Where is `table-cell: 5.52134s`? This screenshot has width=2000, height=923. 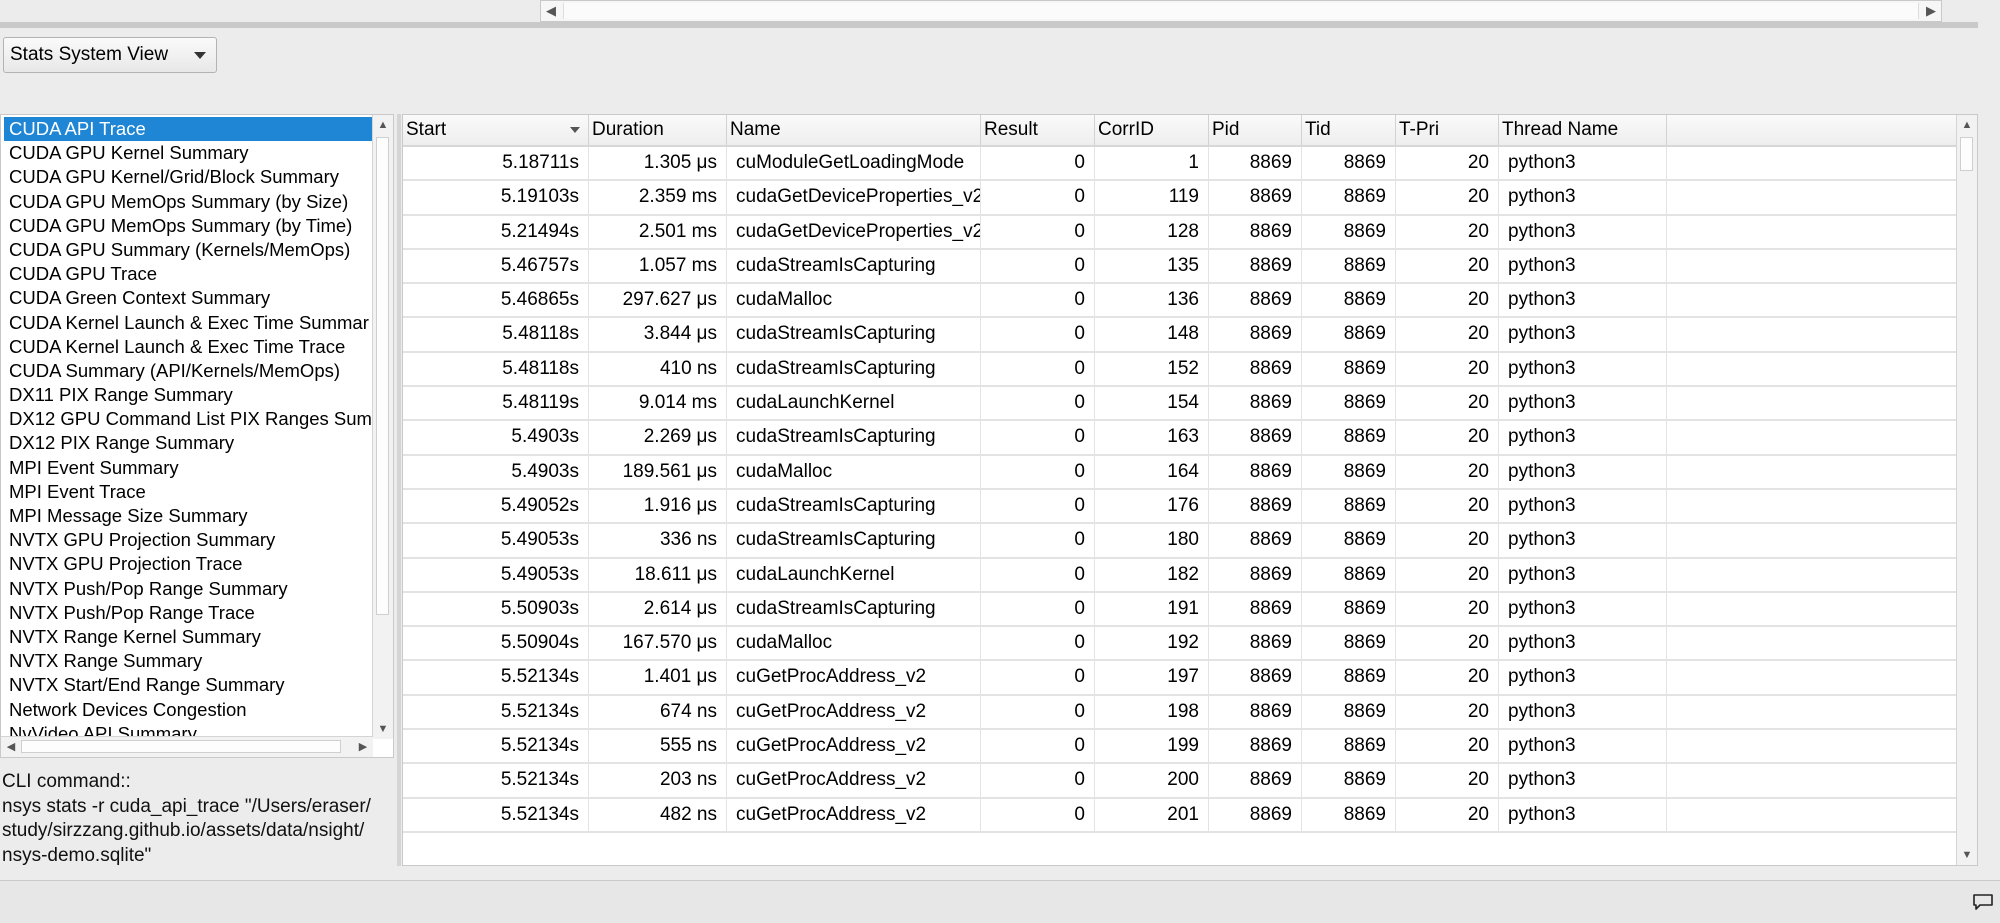 table-cell: 5.52134s is located at coordinates (496, 677).